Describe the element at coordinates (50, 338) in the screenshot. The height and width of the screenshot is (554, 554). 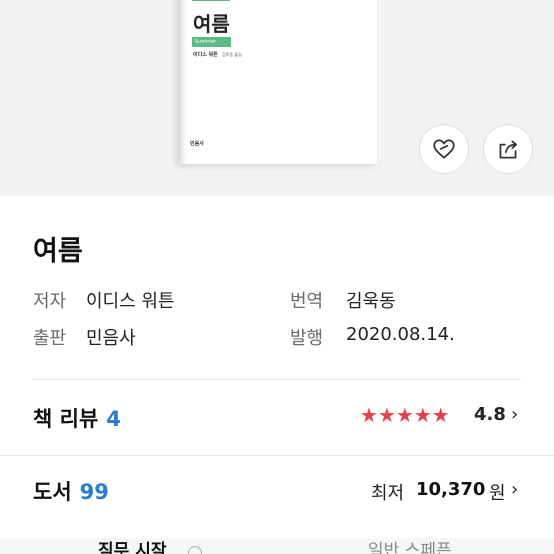
I see `publisher-label: 출판` at that location.